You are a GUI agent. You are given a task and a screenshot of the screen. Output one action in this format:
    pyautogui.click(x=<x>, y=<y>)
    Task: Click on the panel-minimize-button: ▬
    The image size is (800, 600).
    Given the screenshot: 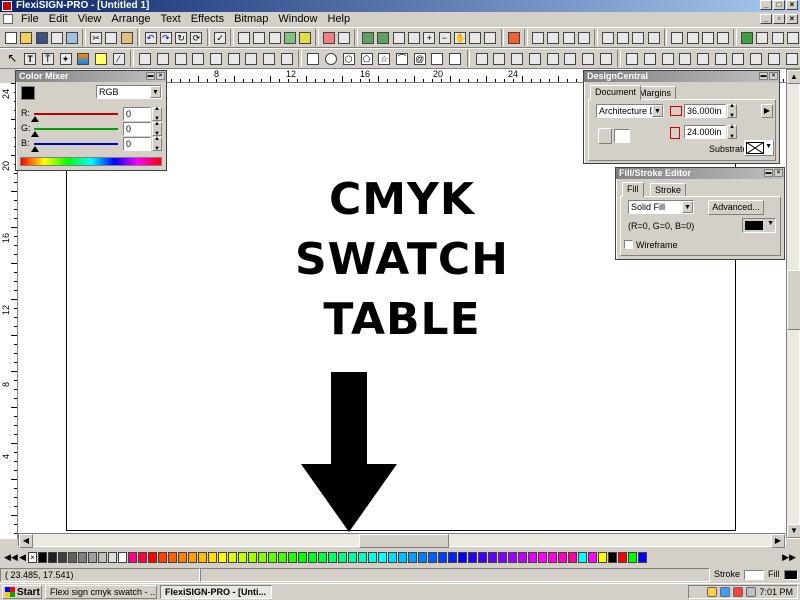 What is the action you would take?
    pyautogui.click(x=763, y=76)
    